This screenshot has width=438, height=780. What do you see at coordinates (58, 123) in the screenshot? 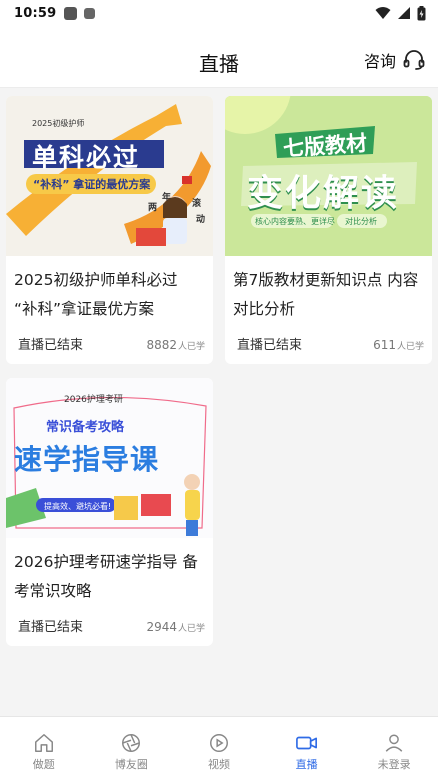
I see `thumb-subtitle: 2025初级护师` at bounding box center [58, 123].